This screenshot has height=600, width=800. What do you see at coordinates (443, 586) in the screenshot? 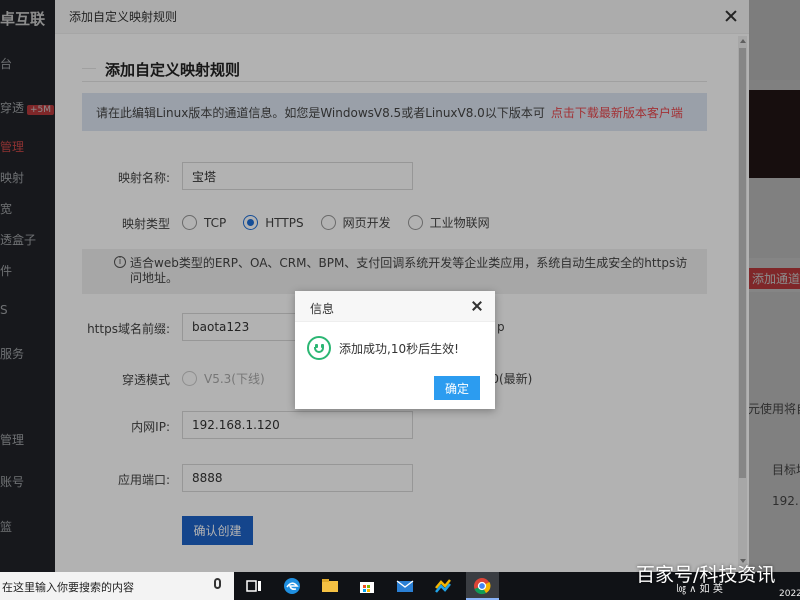
I see `app-icon` at bounding box center [443, 586].